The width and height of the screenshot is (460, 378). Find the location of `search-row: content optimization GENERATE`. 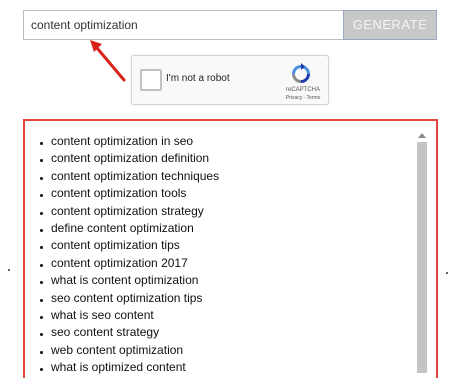

search-row: content optimization GENERATE is located at coordinates (230, 25).